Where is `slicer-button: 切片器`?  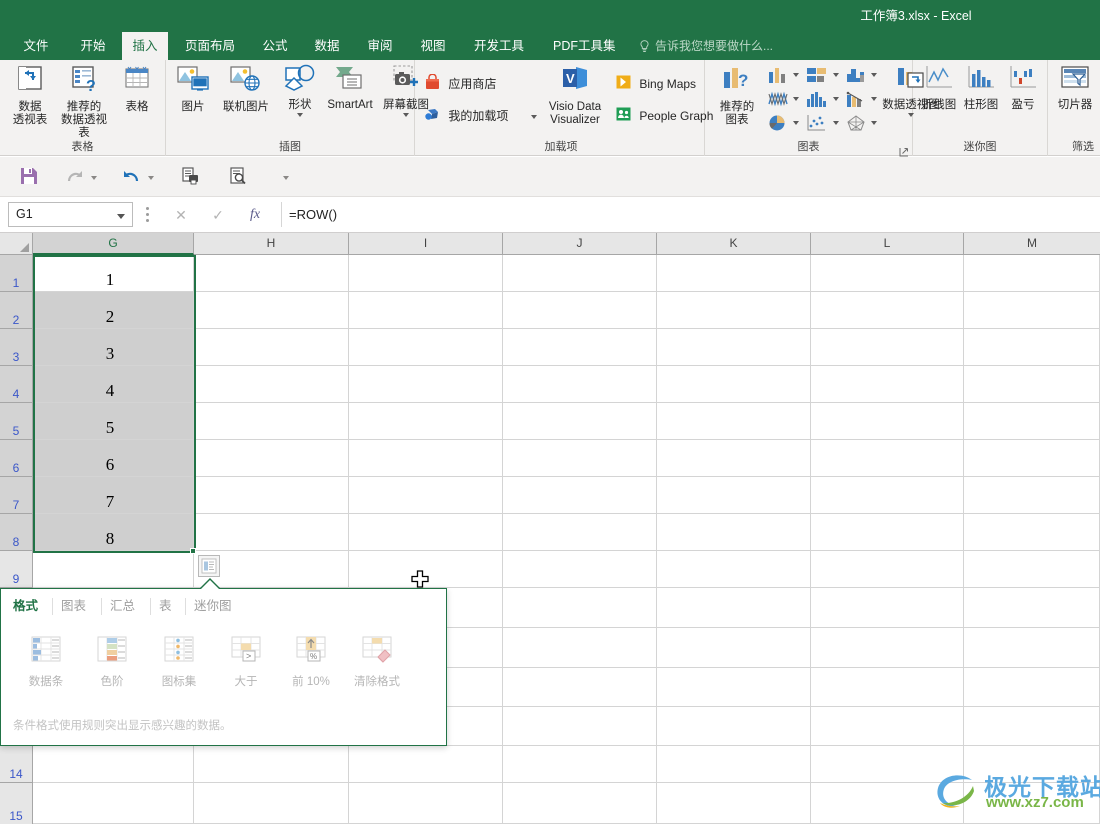 slicer-button: 切片器 is located at coordinates (1075, 88).